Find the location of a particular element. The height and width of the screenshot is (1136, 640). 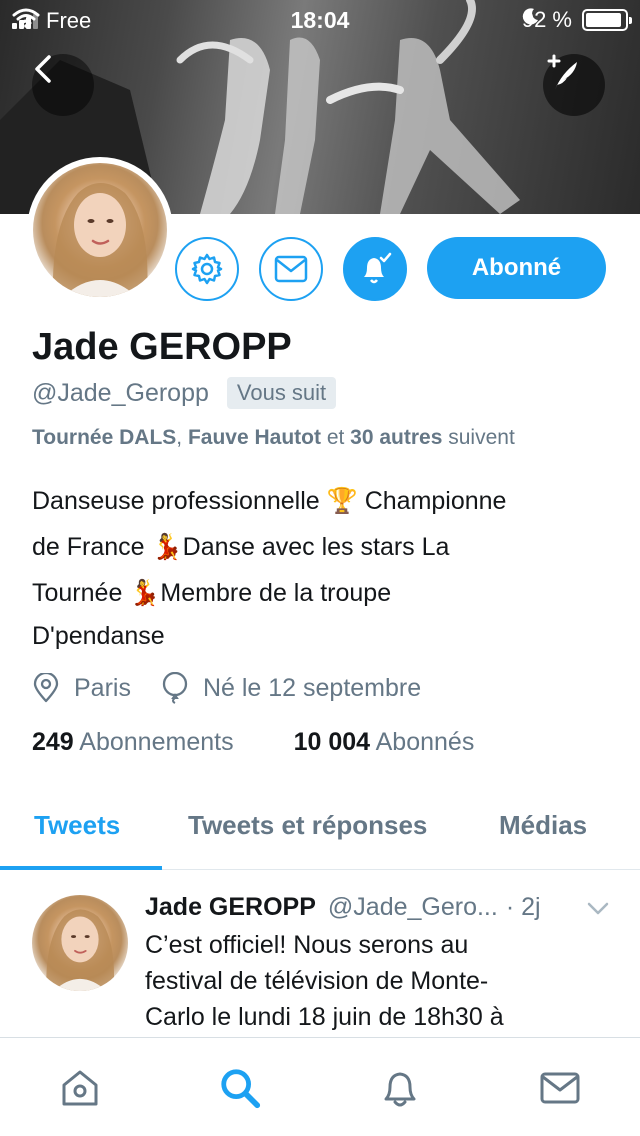

profile-handle: @Jade_Geropp is located at coordinates (120, 392).